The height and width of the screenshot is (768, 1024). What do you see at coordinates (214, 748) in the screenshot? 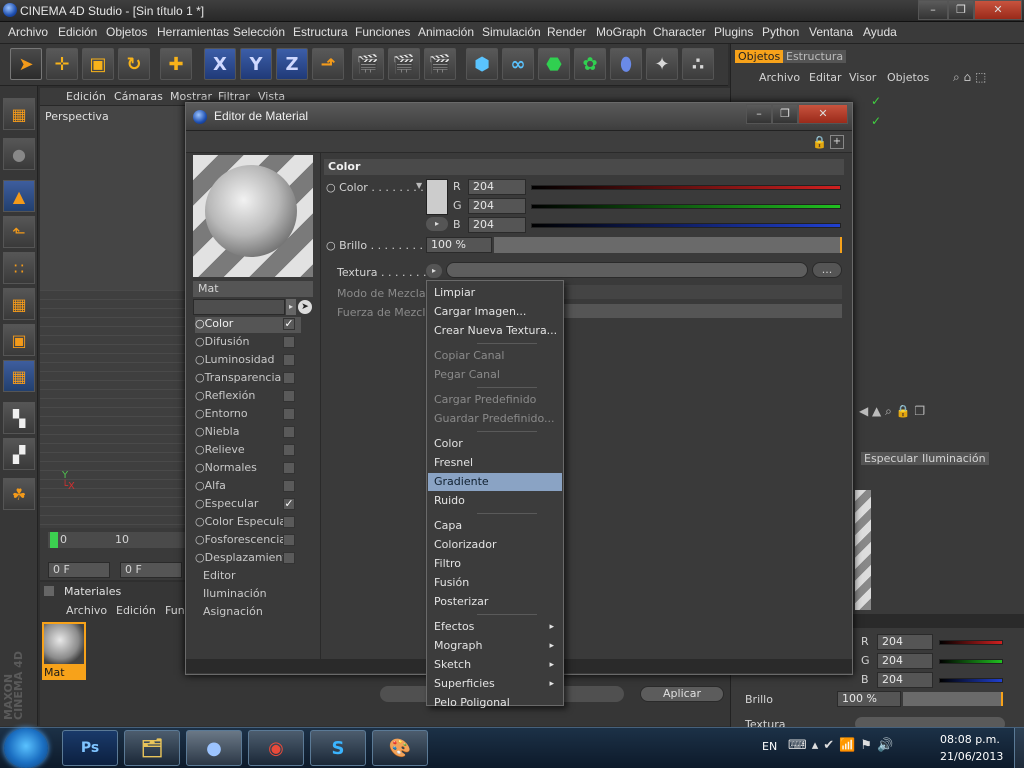
I see `cinema4d-icon: ●` at bounding box center [214, 748].